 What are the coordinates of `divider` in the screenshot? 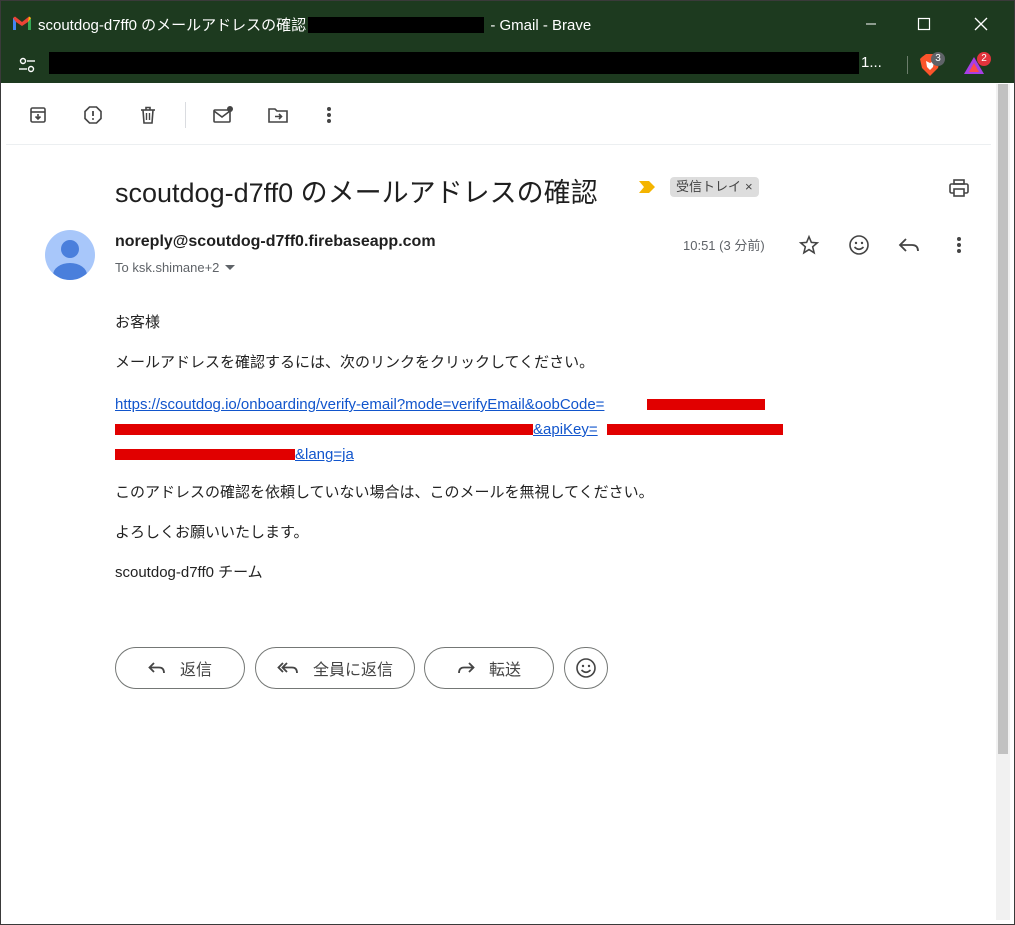 It's located at (907, 65).